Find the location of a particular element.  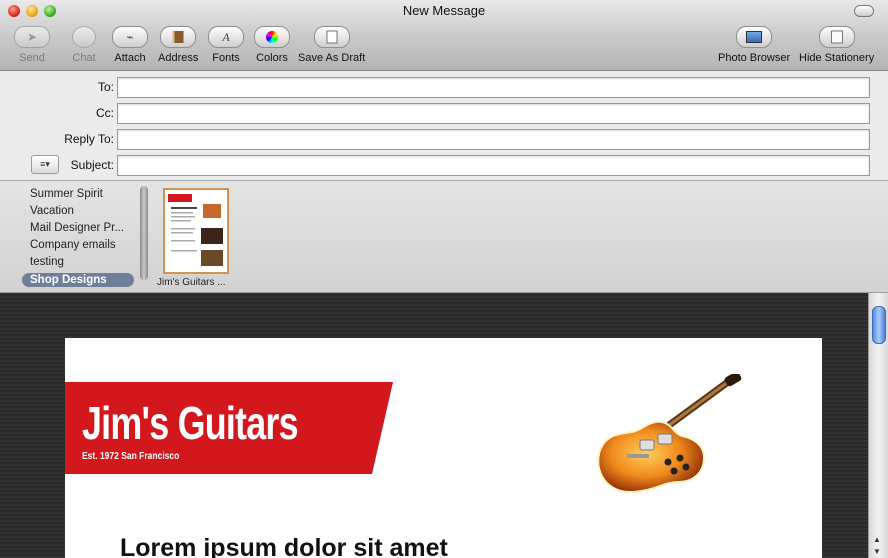

thumbnail-preview-image is located at coordinates (196, 231).